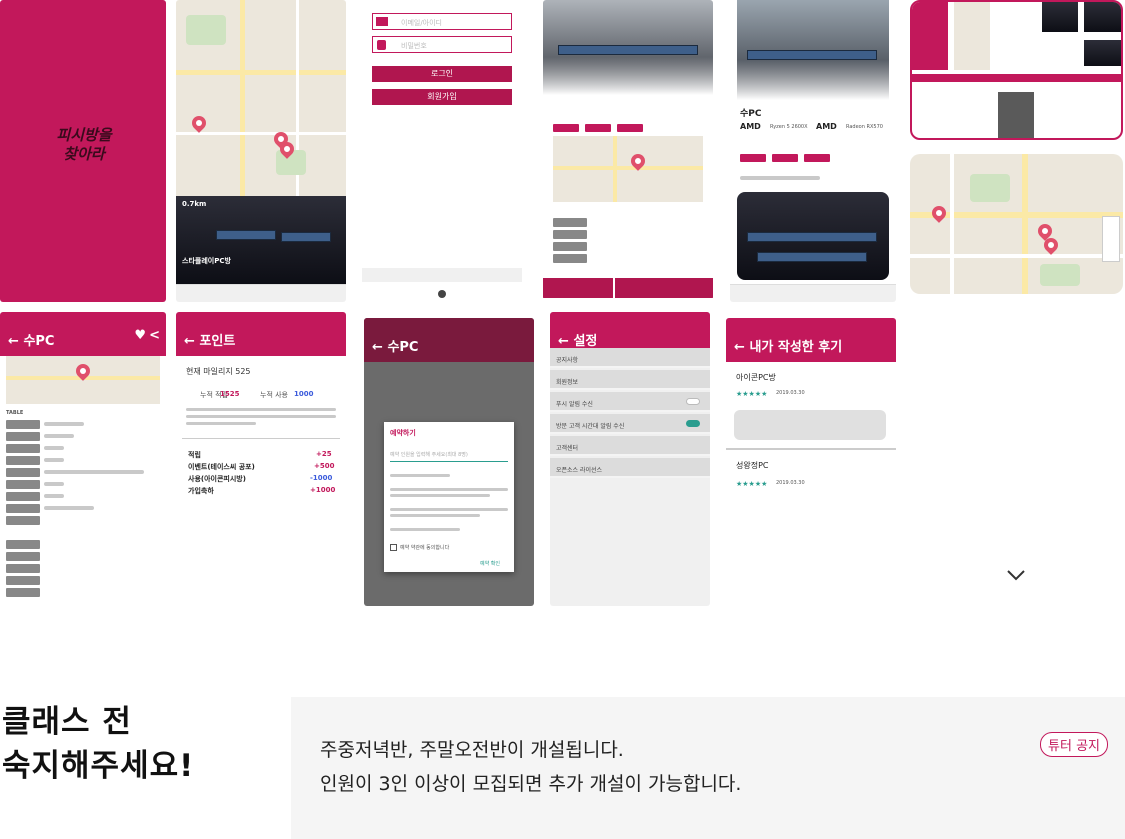 Image resolution: width=1125 pixels, height=839 pixels. I want to click on points-row-value: +1000, so click(323, 490).